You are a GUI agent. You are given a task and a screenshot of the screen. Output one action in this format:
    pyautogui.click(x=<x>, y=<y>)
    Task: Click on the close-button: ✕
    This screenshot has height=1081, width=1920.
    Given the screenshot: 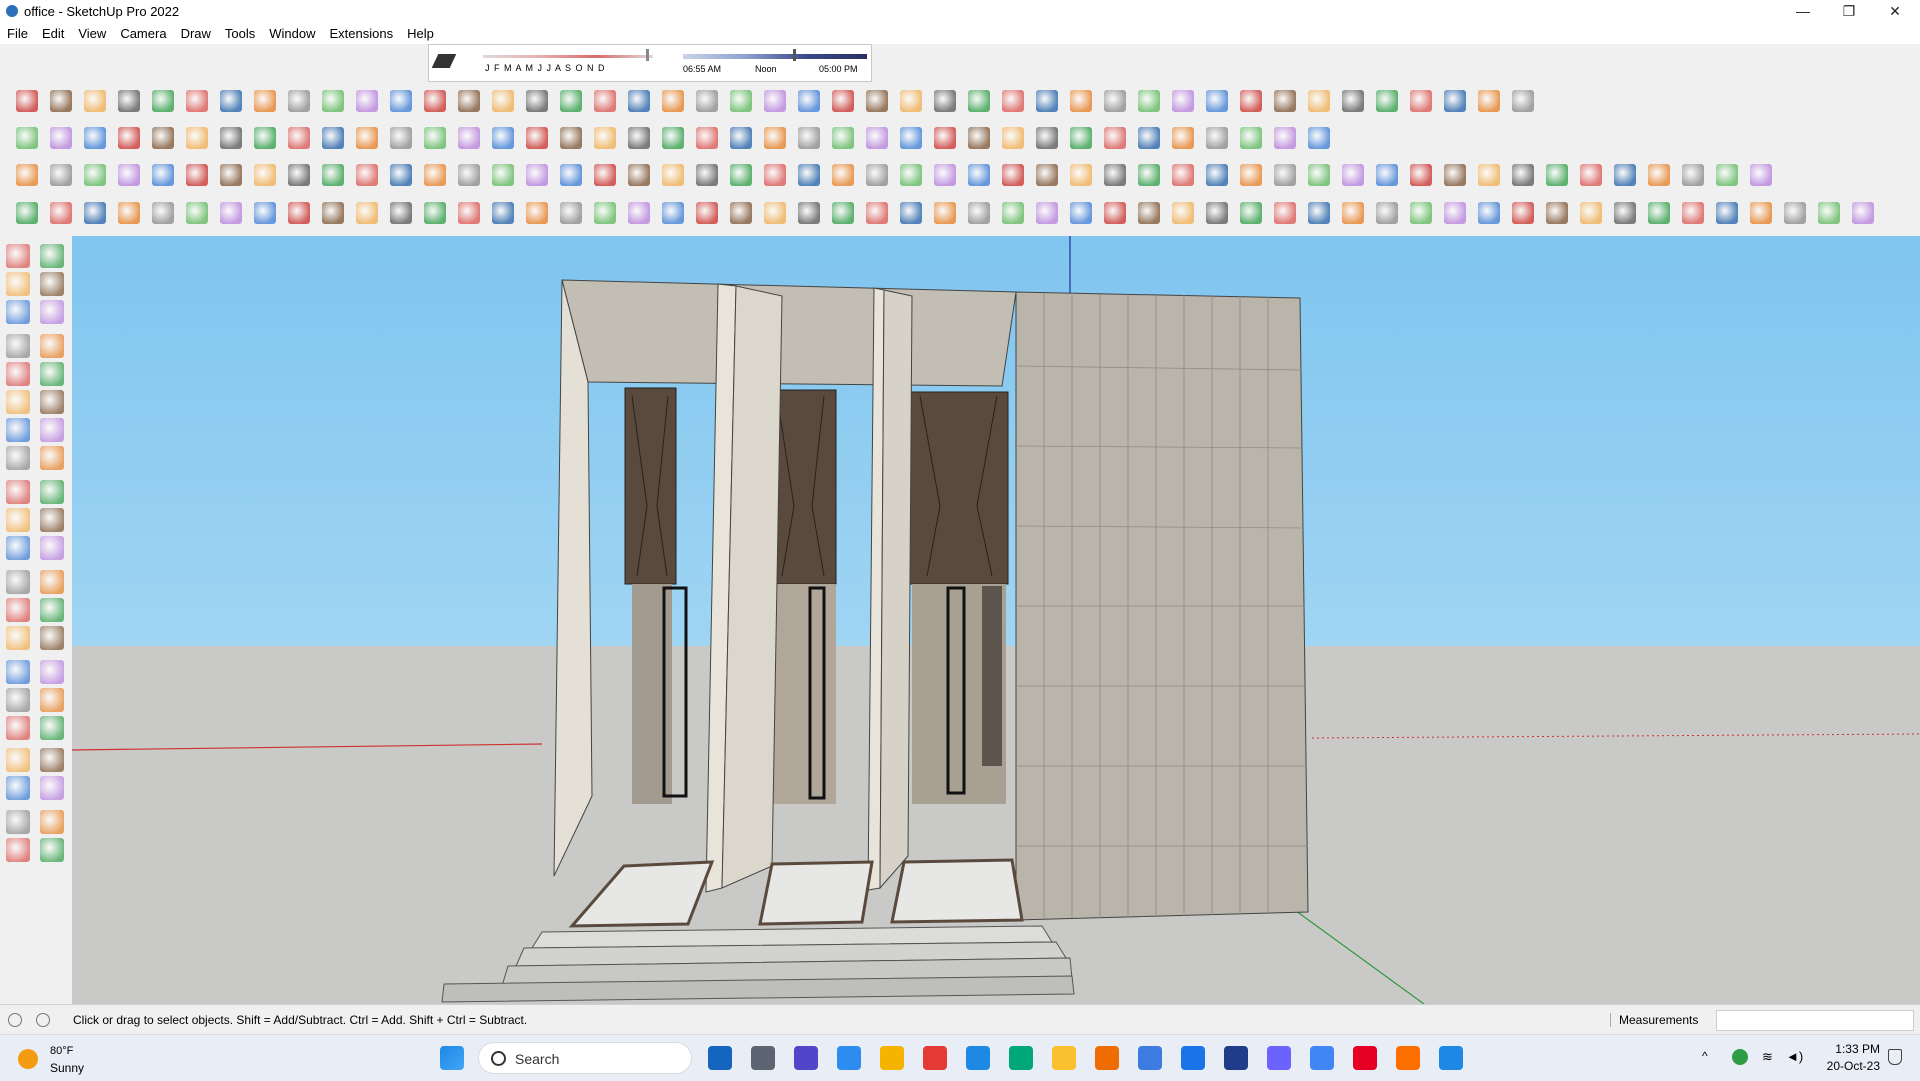 What is the action you would take?
    pyautogui.click(x=1895, y=11)
    